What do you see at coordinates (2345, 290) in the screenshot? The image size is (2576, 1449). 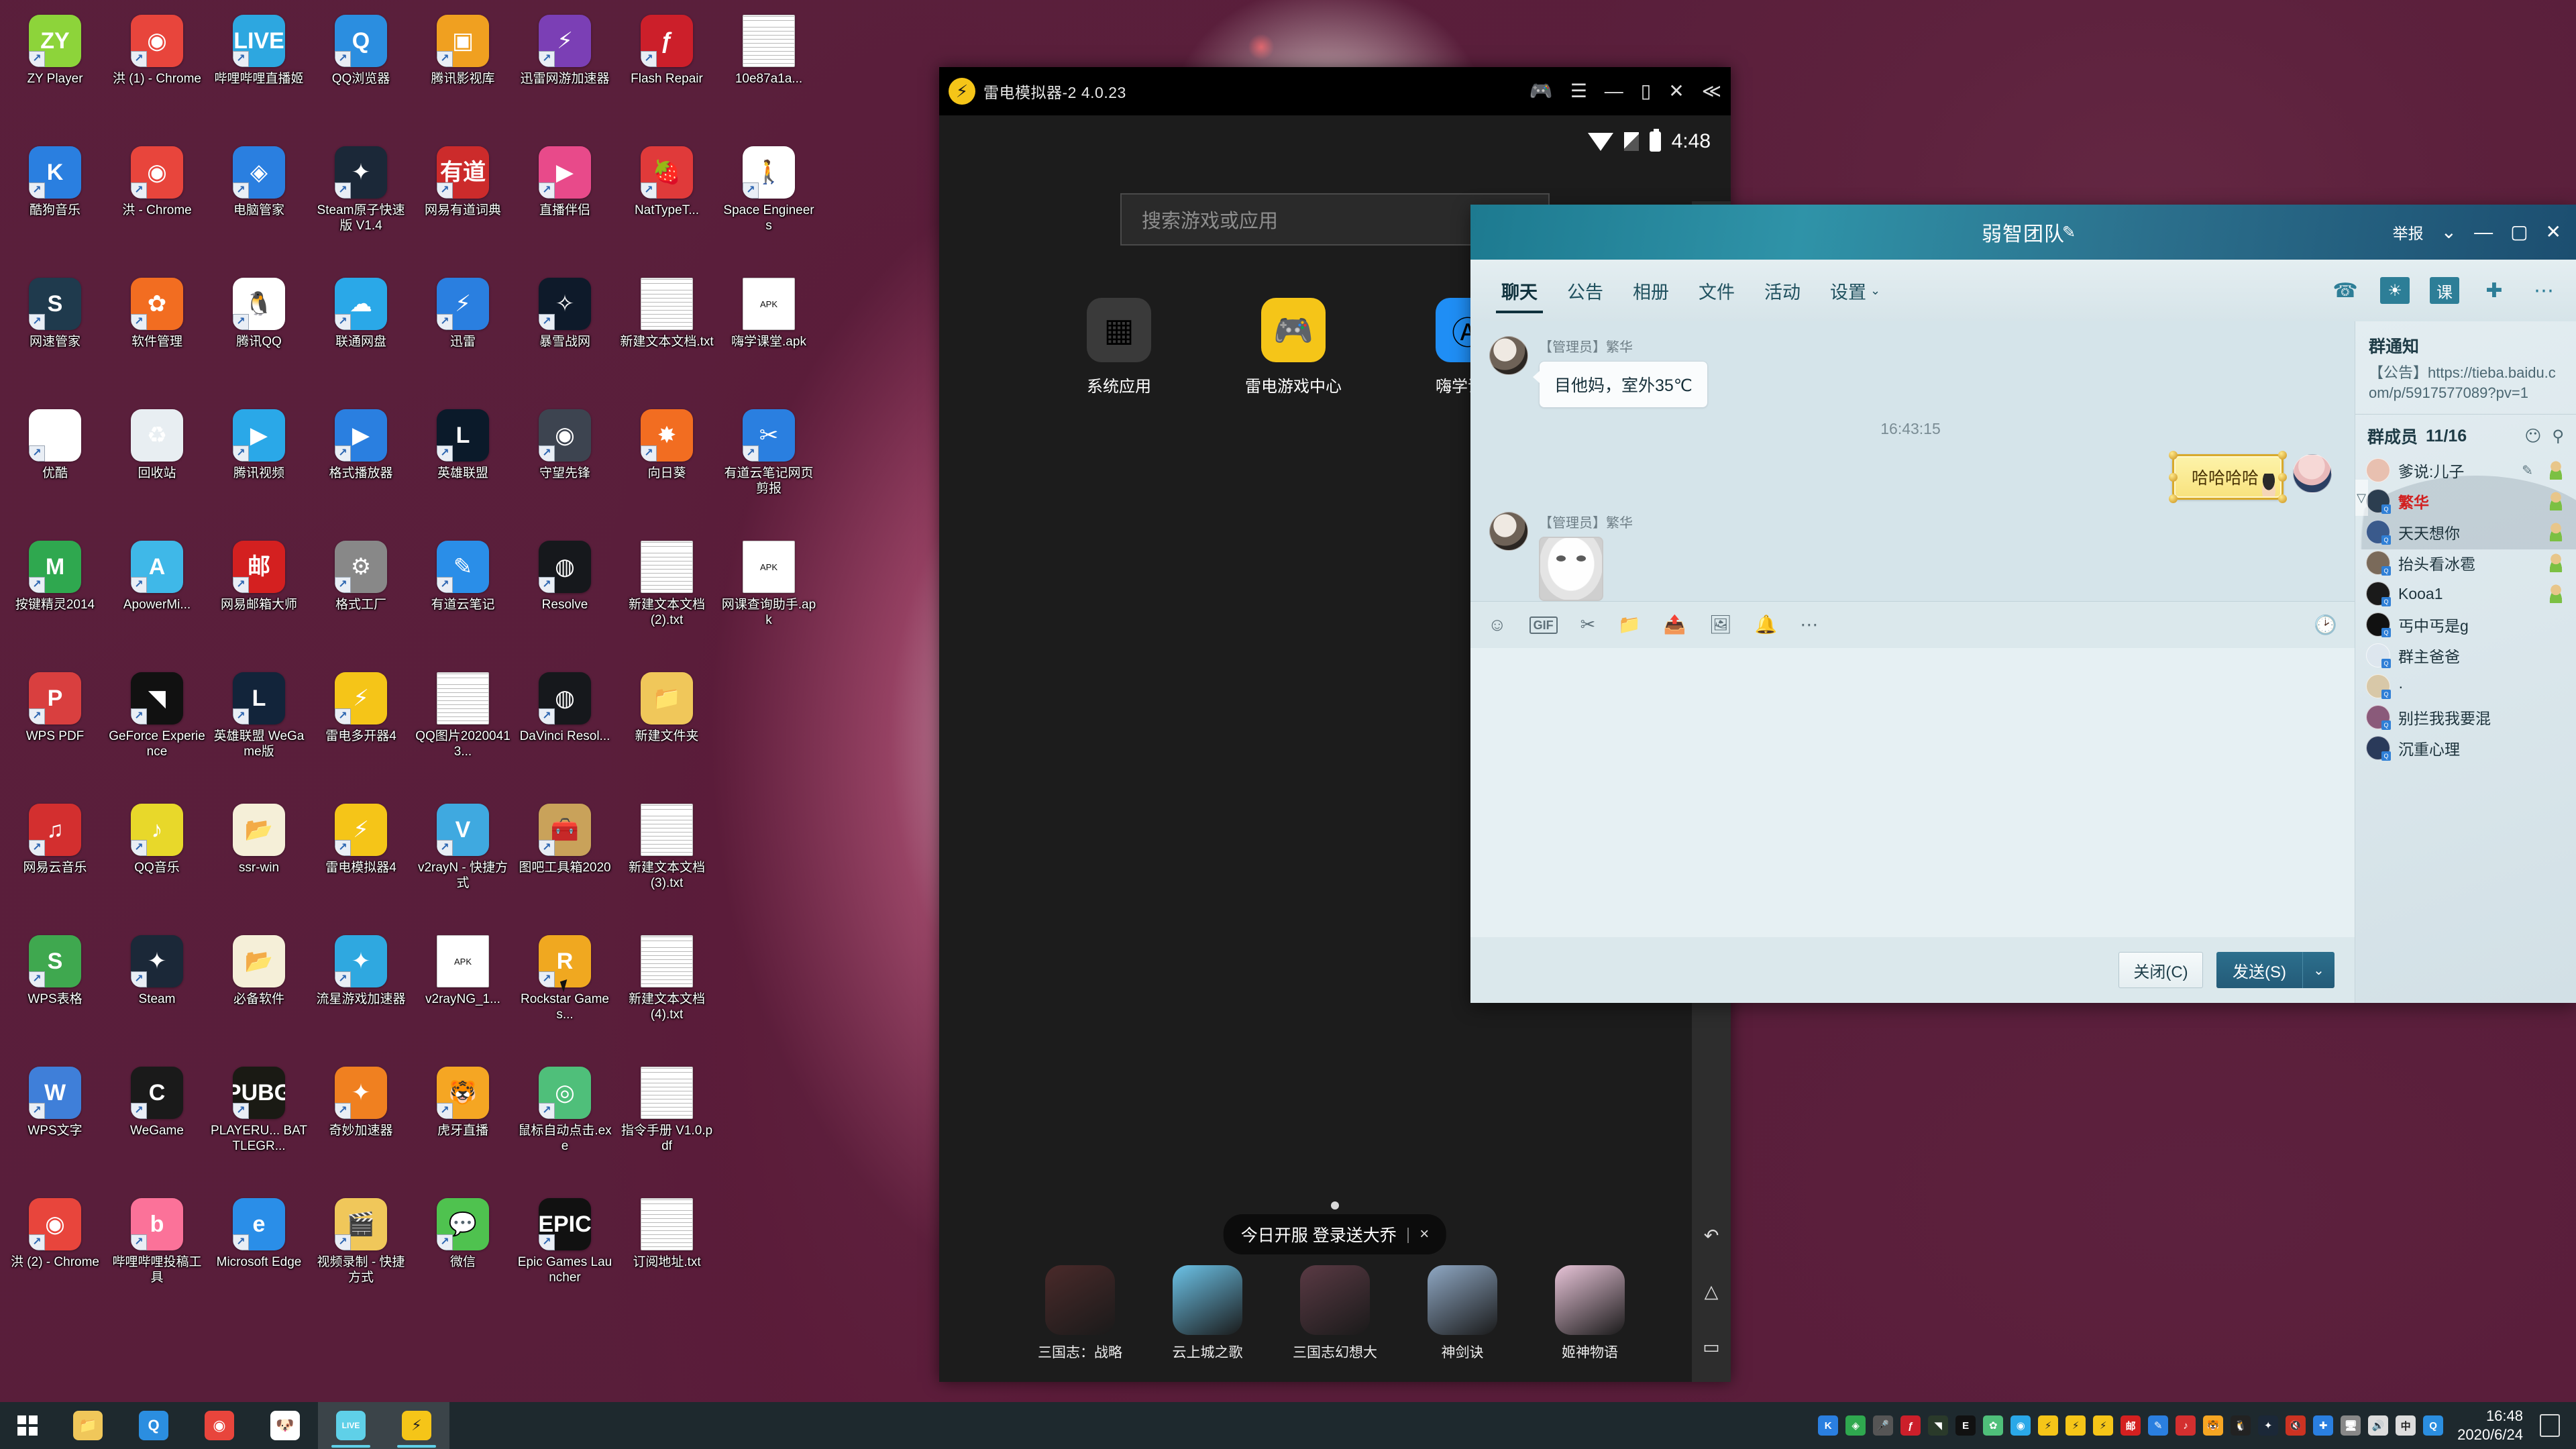 I see `voice-call-icon: ☎` at bounding box center [2345, 290].